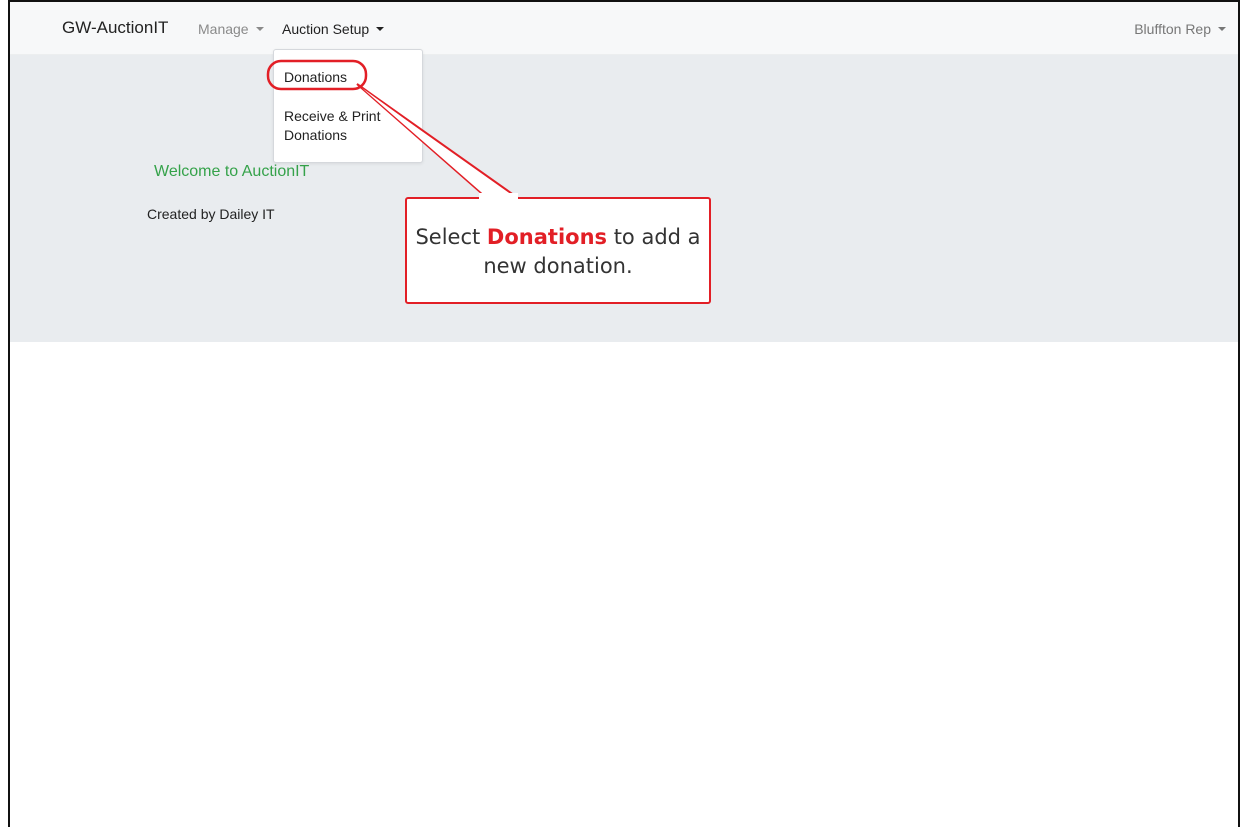 The image size is (1248, 827). I want to click on brand-link: GW-AuctionIT, so click(115, 28).